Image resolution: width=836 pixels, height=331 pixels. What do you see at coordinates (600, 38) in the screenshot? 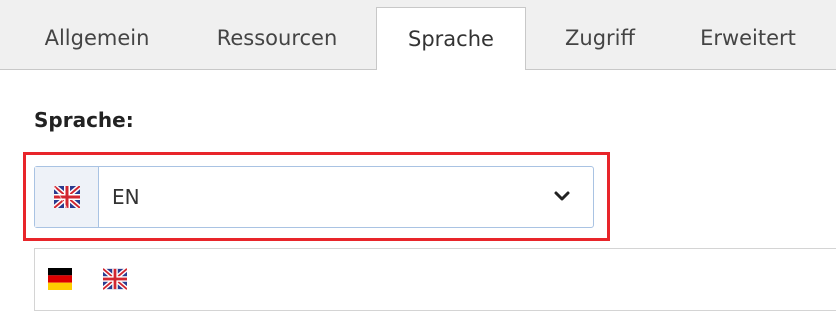
I see `tab-zugriff: Zugriff` at bounding box center [600, 38].